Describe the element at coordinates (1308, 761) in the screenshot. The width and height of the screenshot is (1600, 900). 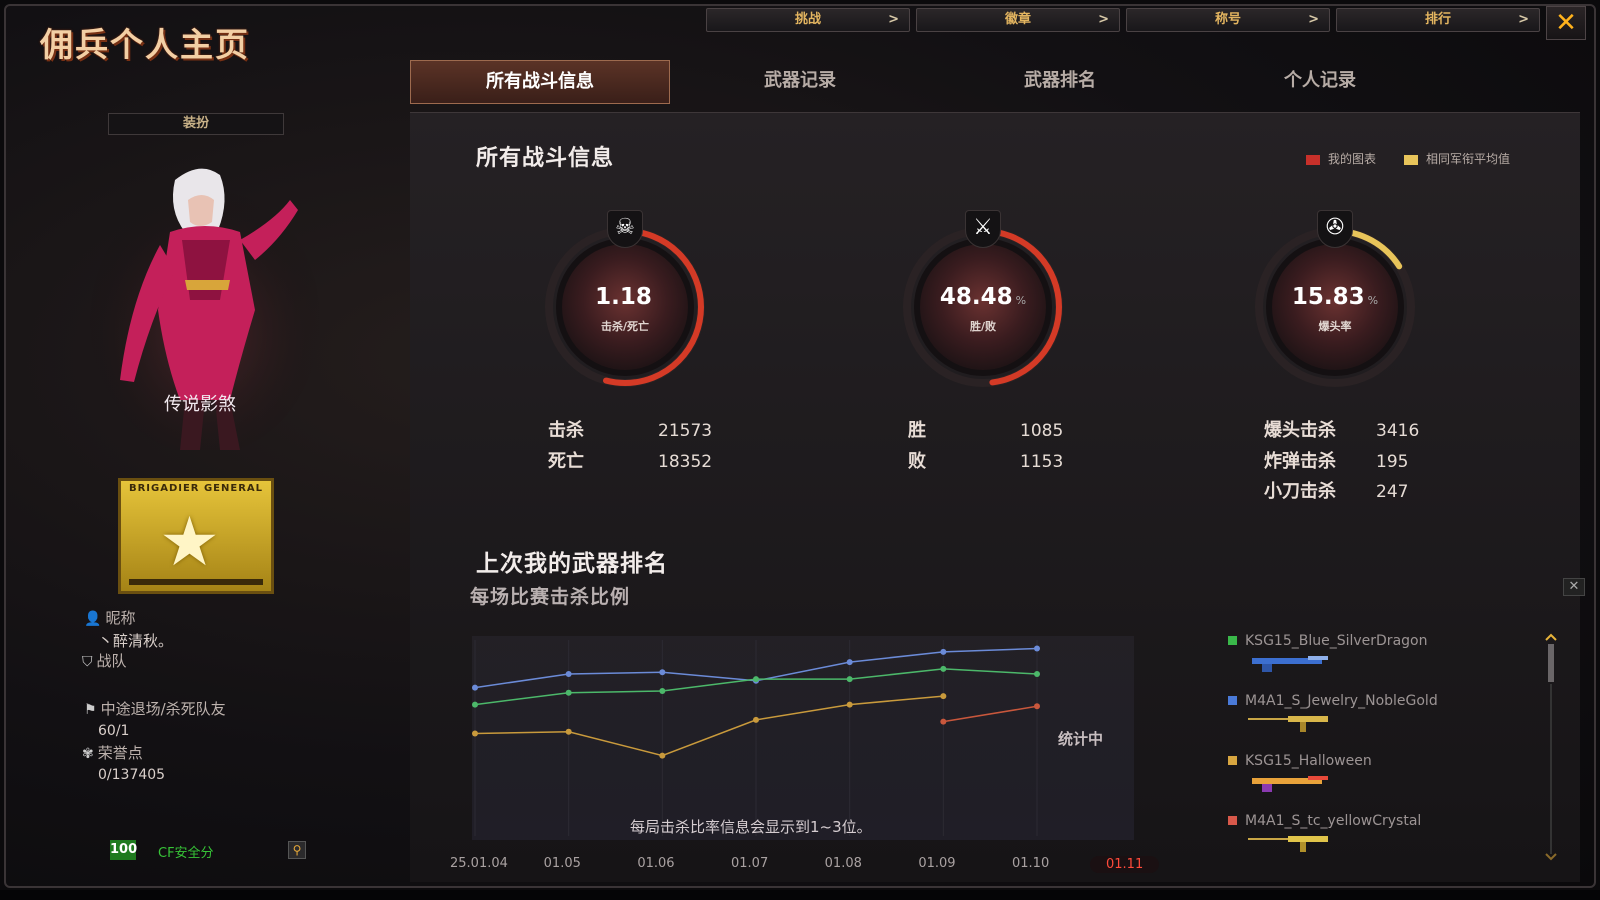
I see `weapon-name: KSG15_Halloween` at that location.